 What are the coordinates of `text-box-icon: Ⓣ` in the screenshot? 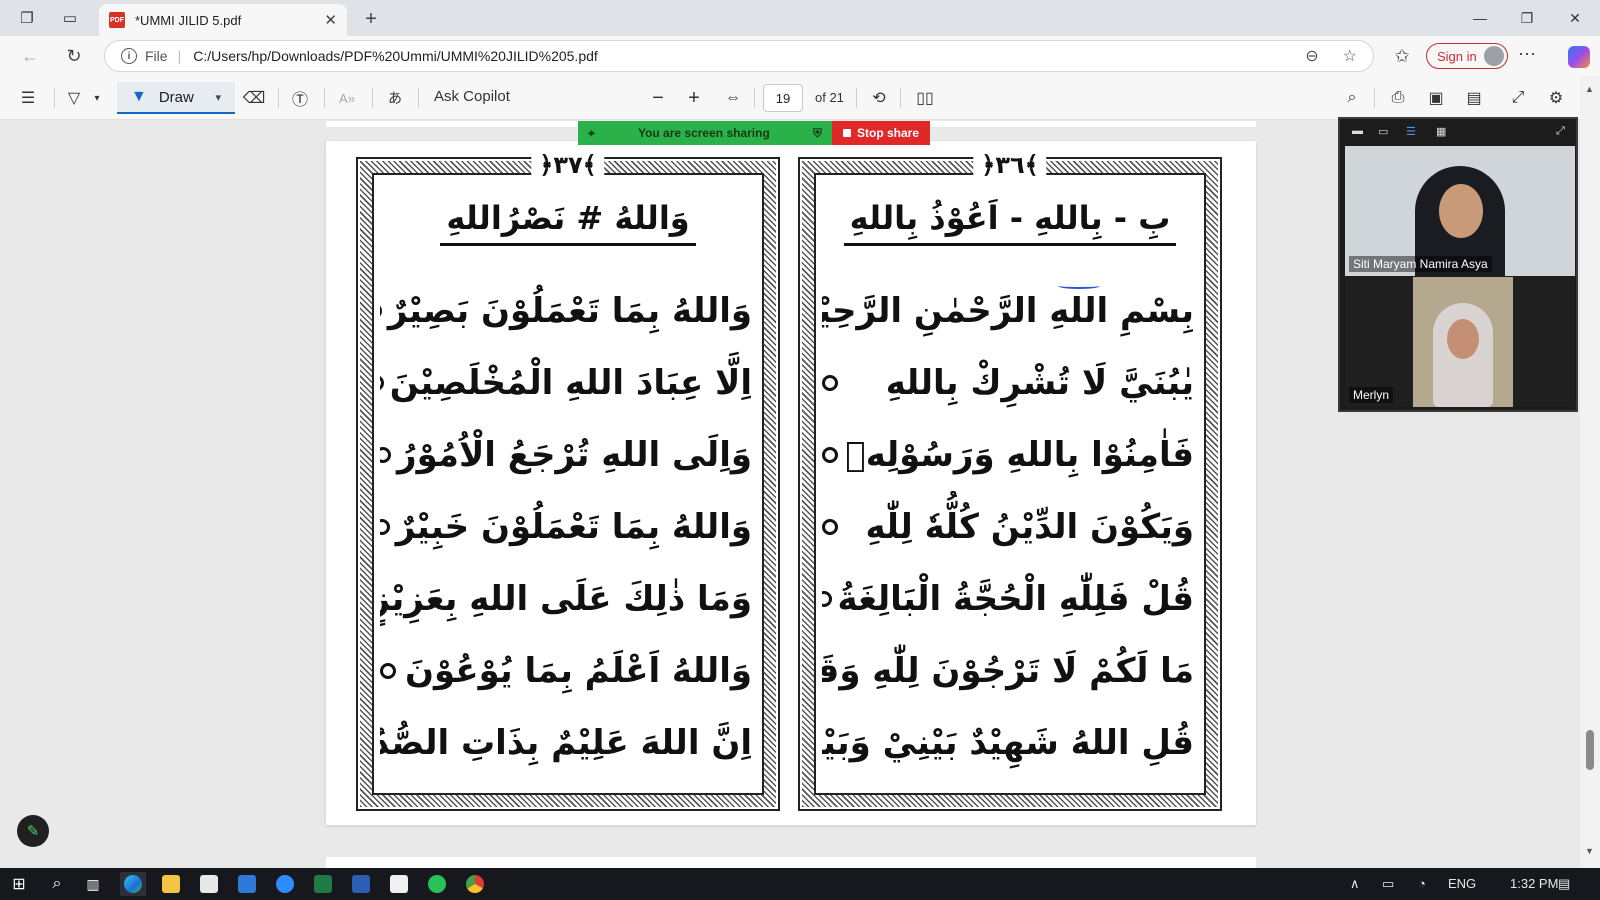 It's located at (300, 98).